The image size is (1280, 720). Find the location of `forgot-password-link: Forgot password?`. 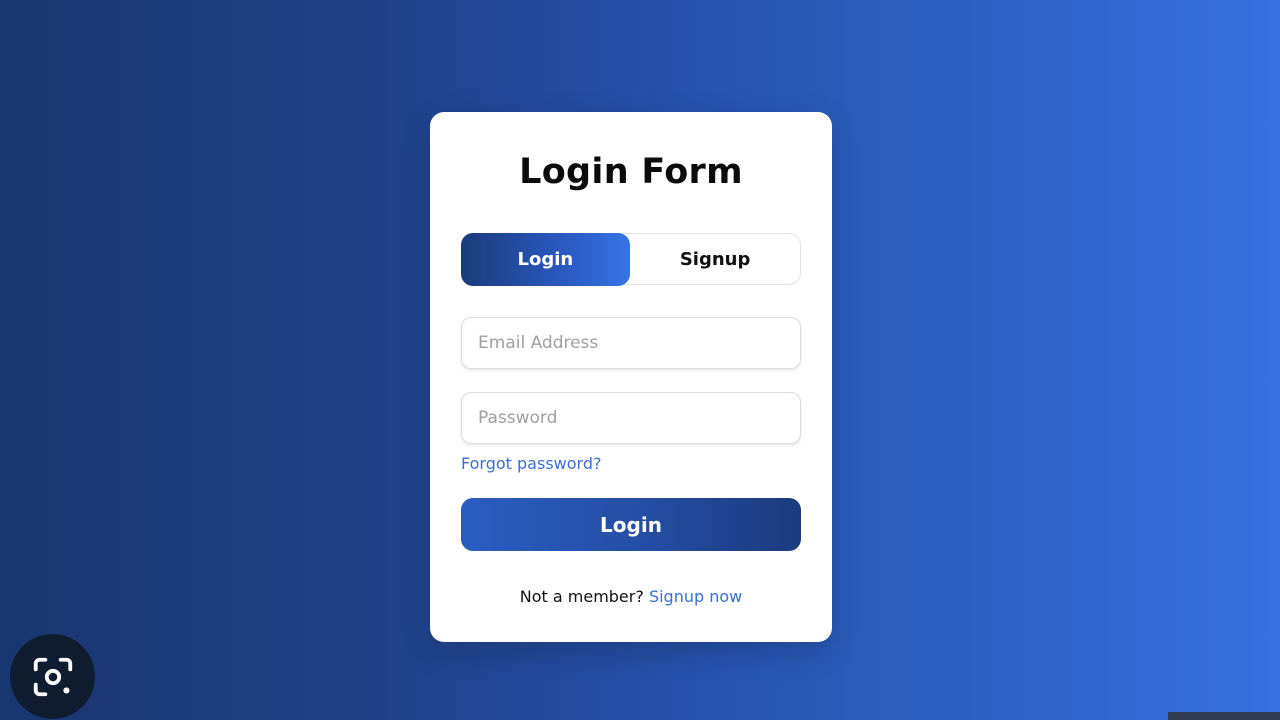

forgot-password-link: Forgot password? is located at coordinates (531, 463).